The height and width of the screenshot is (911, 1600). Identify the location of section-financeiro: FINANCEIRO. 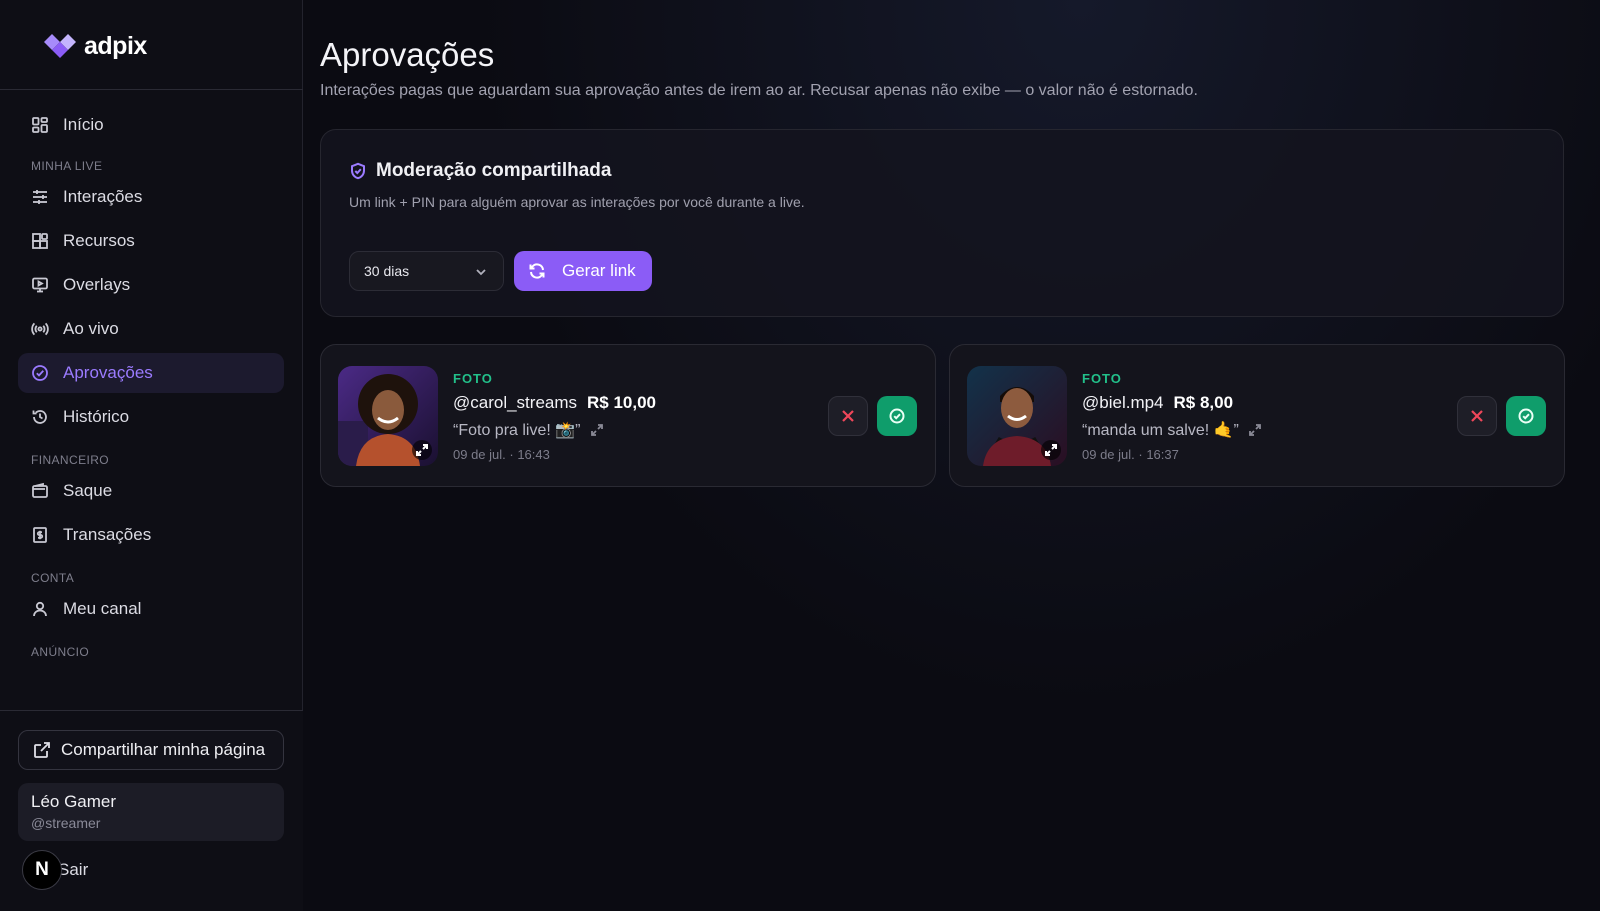
(70, 460).